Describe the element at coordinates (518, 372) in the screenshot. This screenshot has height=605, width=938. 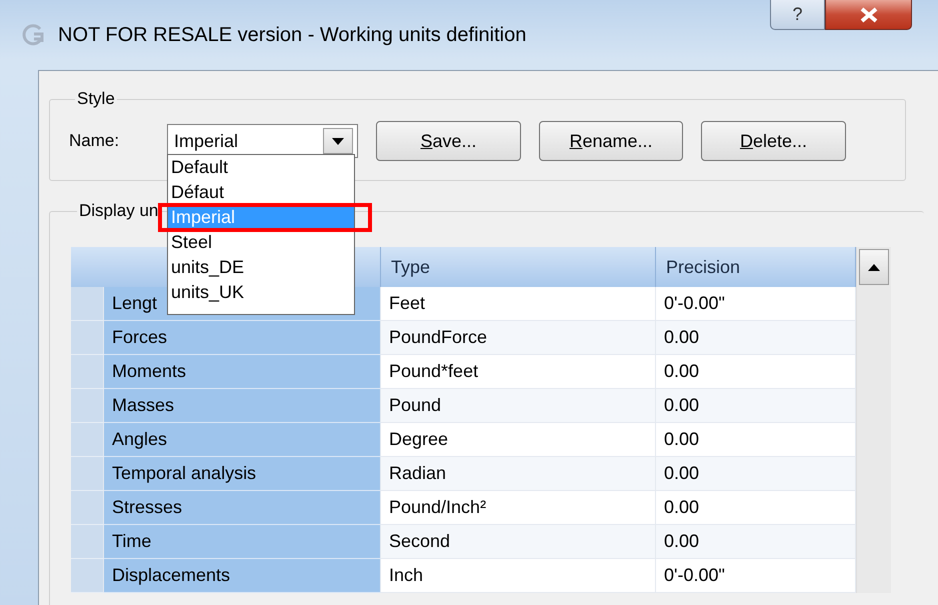
I see `table-cell: Pound*feet` at that location.